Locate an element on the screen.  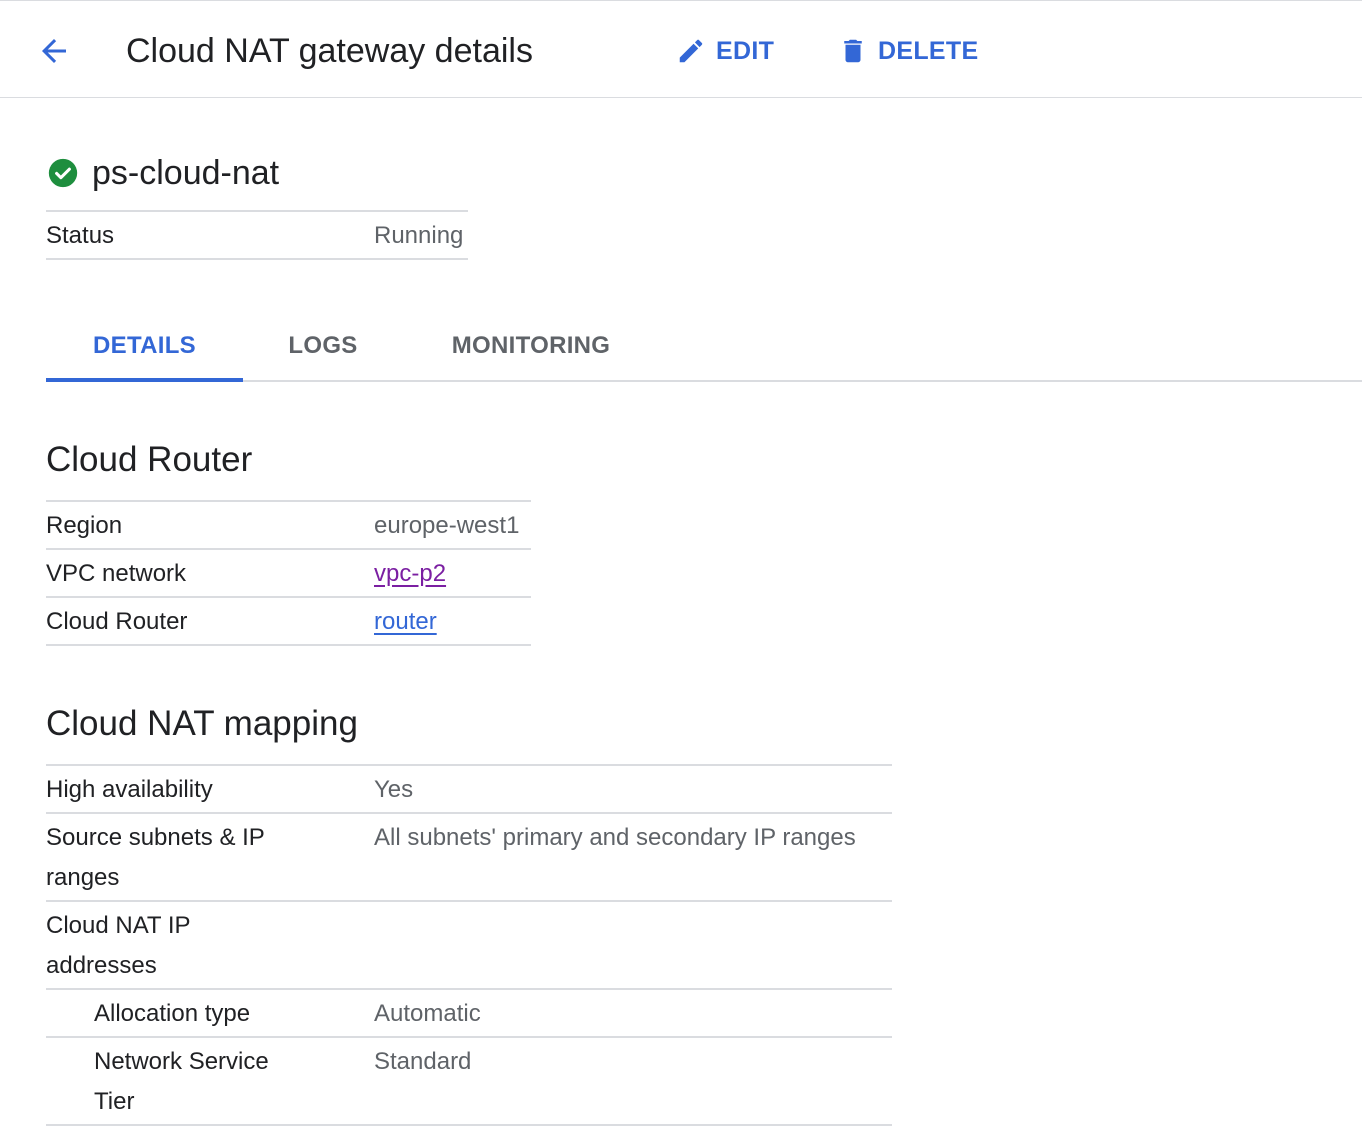
top-app-bar: Cloud NAT gateway details EDIT DELETE is located at coordinates (681, 49).